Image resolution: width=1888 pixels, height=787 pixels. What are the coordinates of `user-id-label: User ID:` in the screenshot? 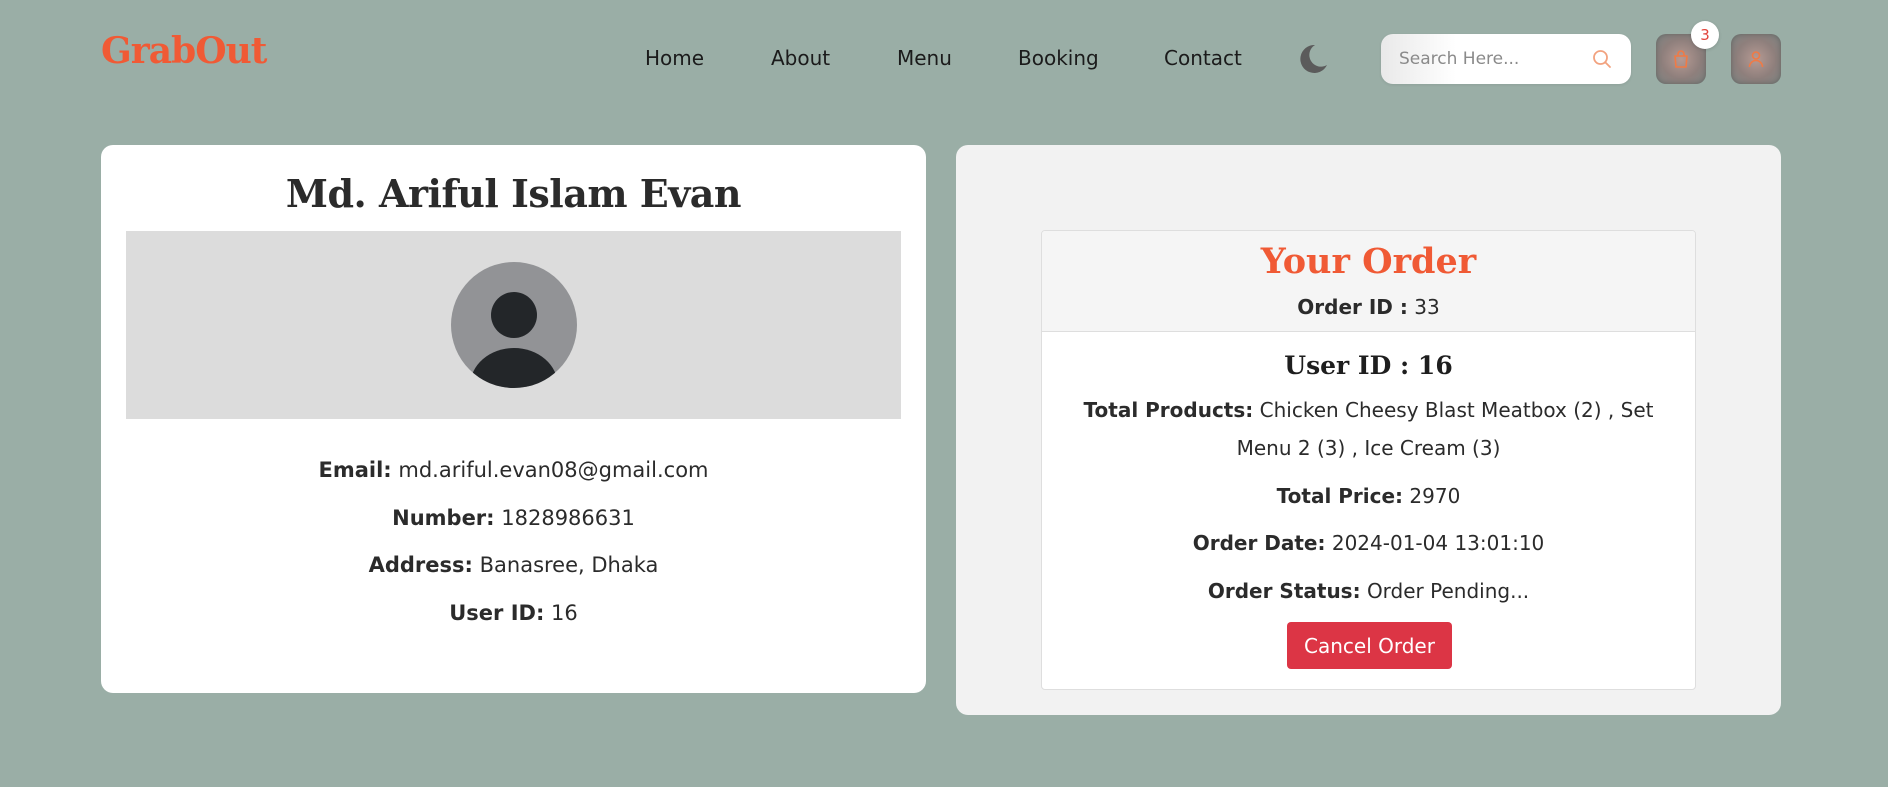 It's located at (497, 613).